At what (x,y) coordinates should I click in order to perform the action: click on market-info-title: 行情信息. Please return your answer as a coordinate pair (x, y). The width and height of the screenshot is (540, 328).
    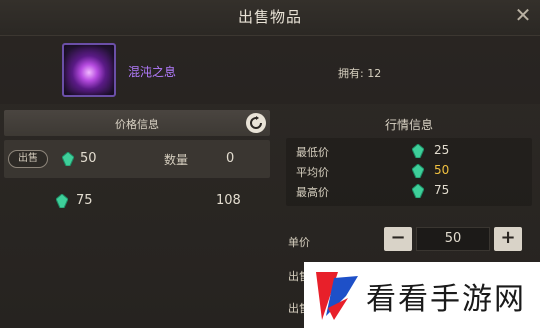
    Looking at the image, I should click on (408, 125).